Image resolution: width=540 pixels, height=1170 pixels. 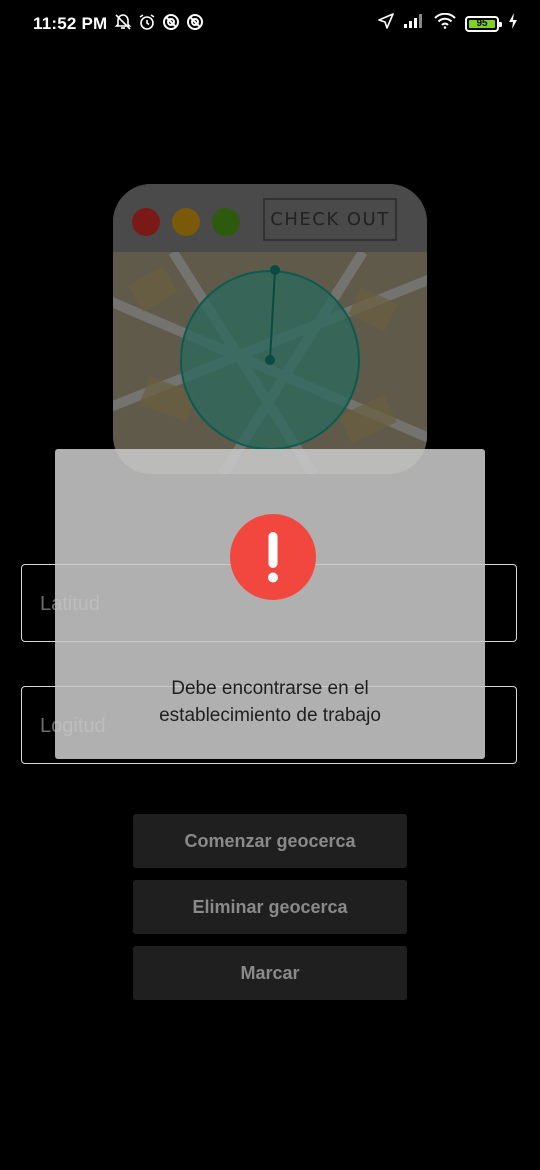 I want to click on mute-bell-icon, so click(x=123, y=22).